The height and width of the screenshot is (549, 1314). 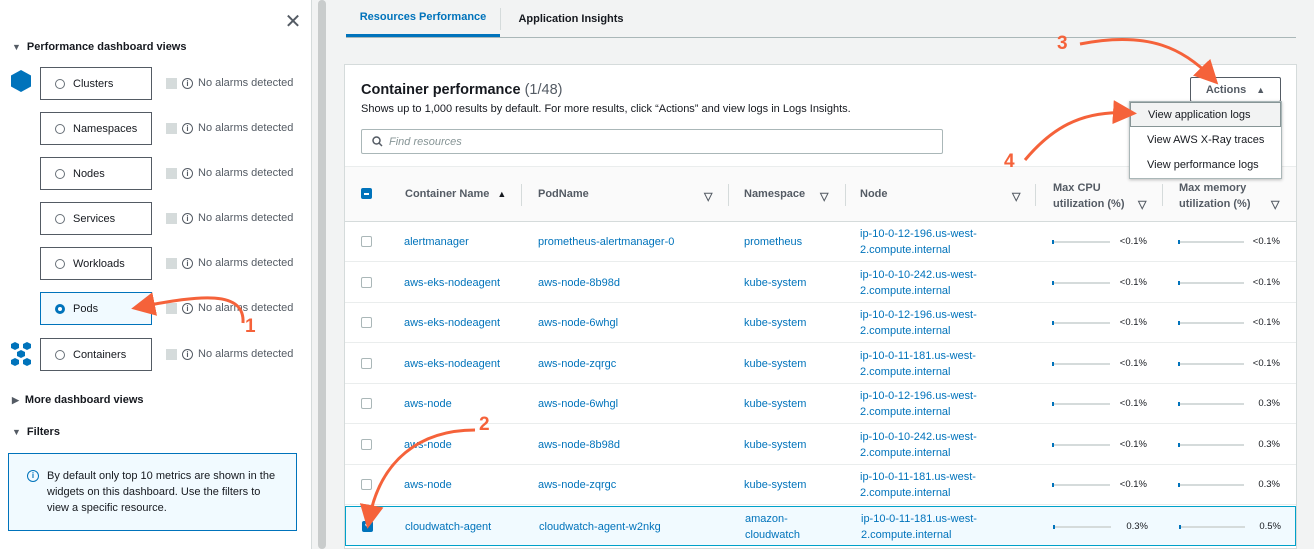 I want to click on resource-radio-nodes: Nodes, so click(x=96, y=173).